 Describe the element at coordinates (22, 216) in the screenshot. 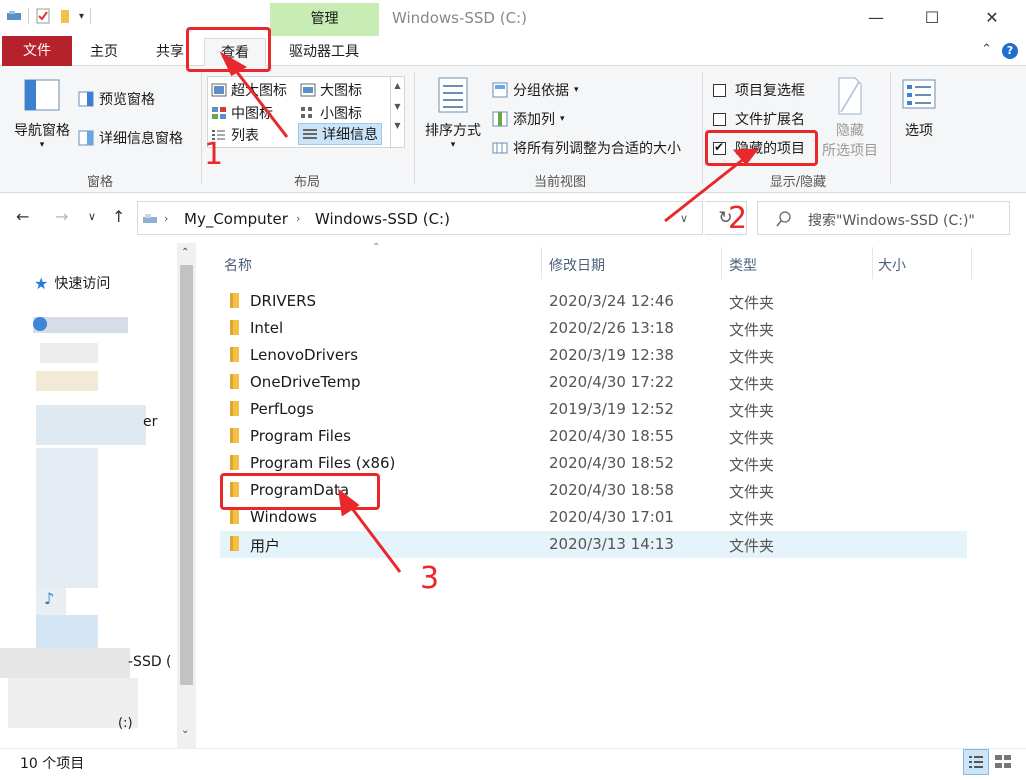

I see `back-arrow-icon: ←` at that location.